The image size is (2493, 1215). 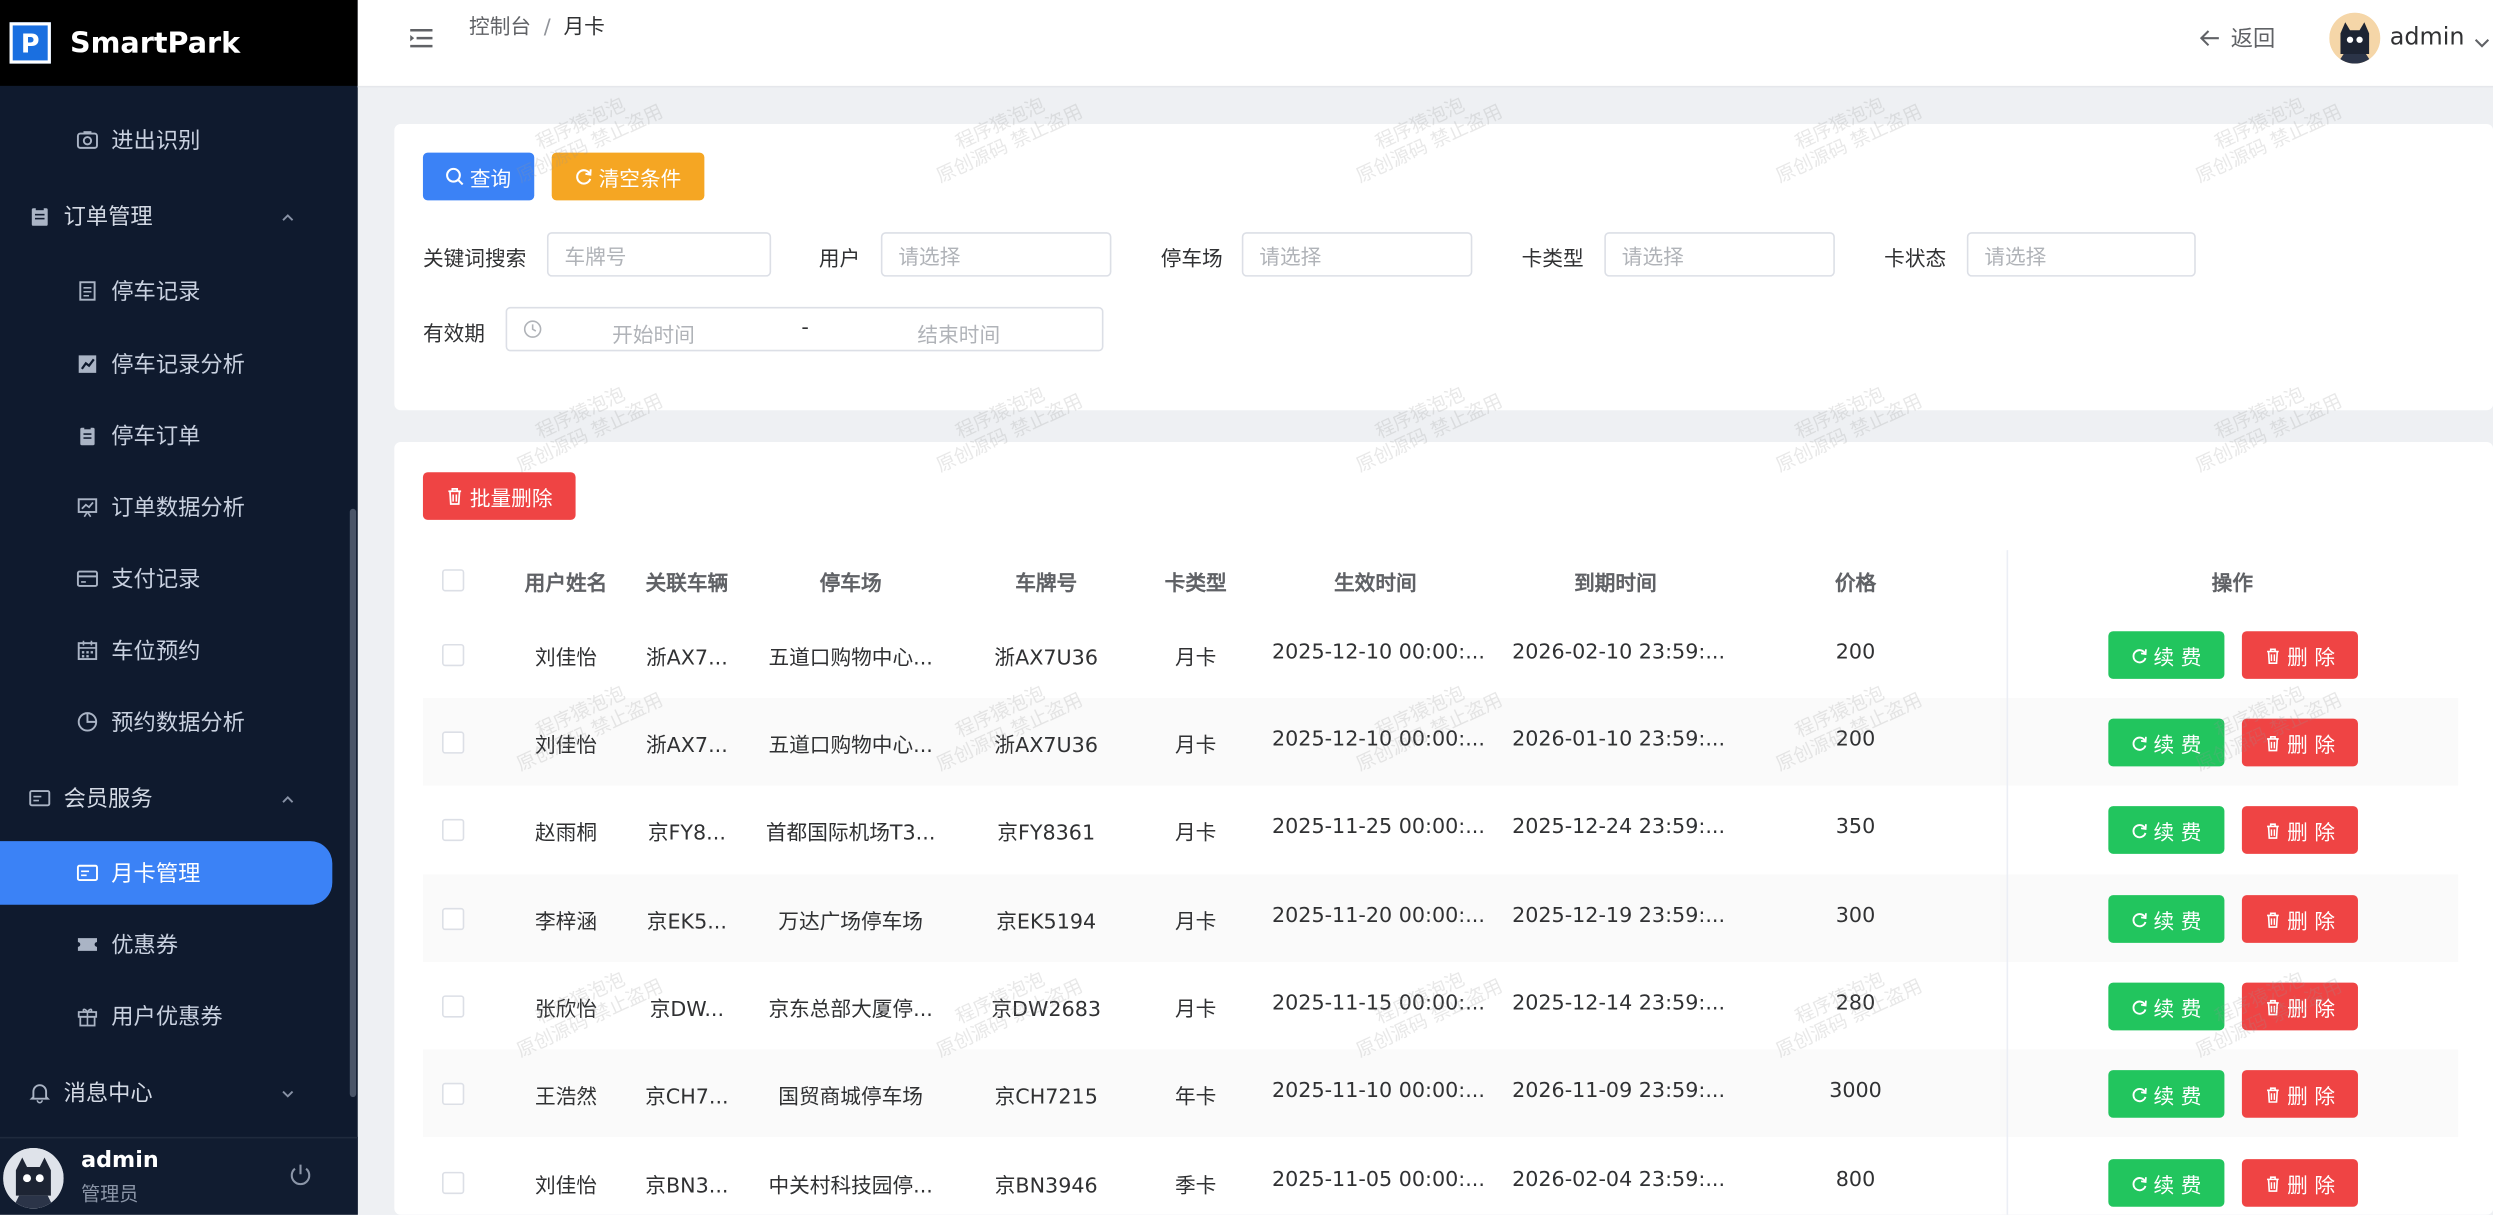 I want to click on card-status-select: 请选择, so click(x=2081, y=254).